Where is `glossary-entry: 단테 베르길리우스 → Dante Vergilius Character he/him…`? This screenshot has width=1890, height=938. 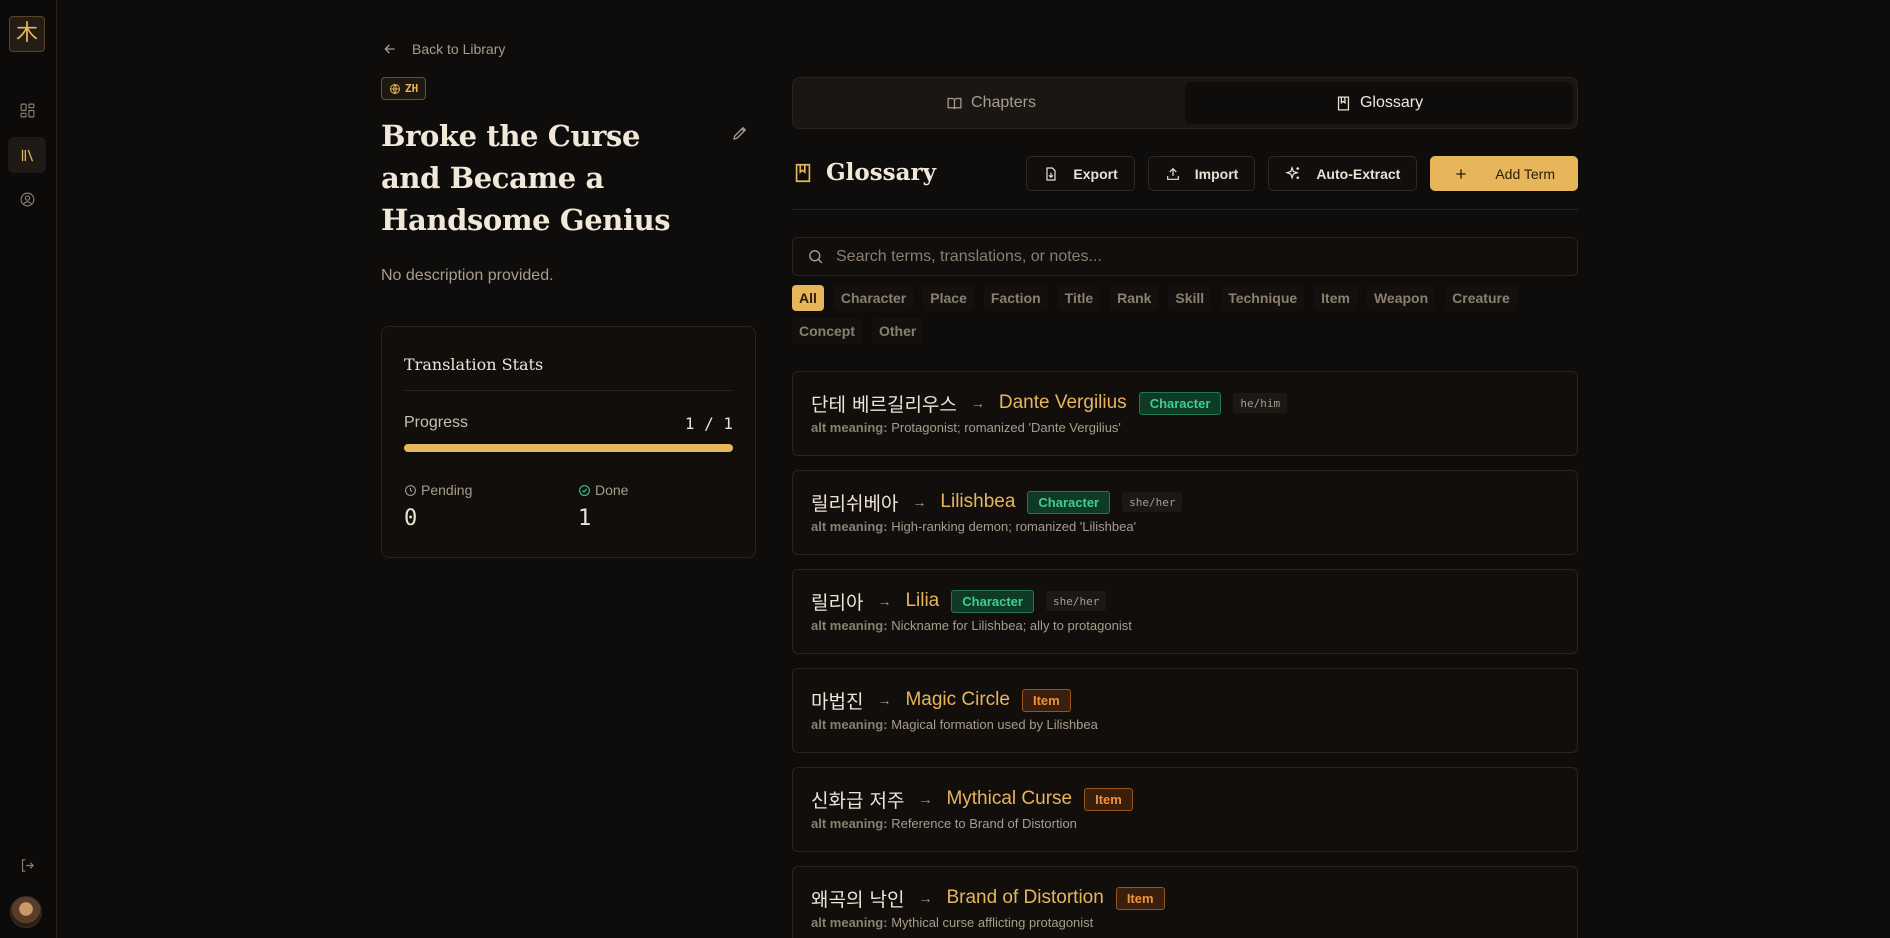 glossary-entry: 단테 베르길리우스 → Dante Vergilius Character he/him… is located at coordinates (1185, 413).